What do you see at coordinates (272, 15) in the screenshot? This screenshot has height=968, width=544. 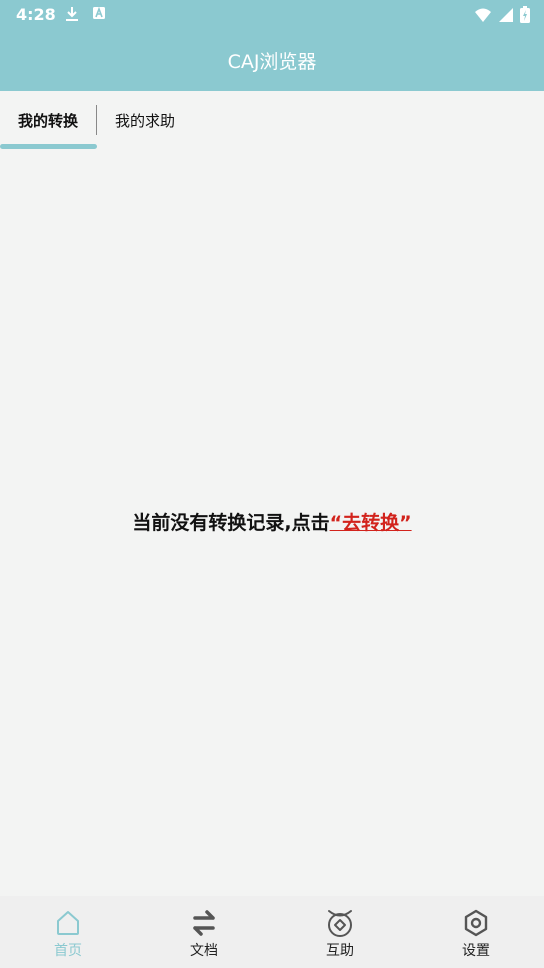 I see `status-bar: 4:28` at bounding box center [272, 15].